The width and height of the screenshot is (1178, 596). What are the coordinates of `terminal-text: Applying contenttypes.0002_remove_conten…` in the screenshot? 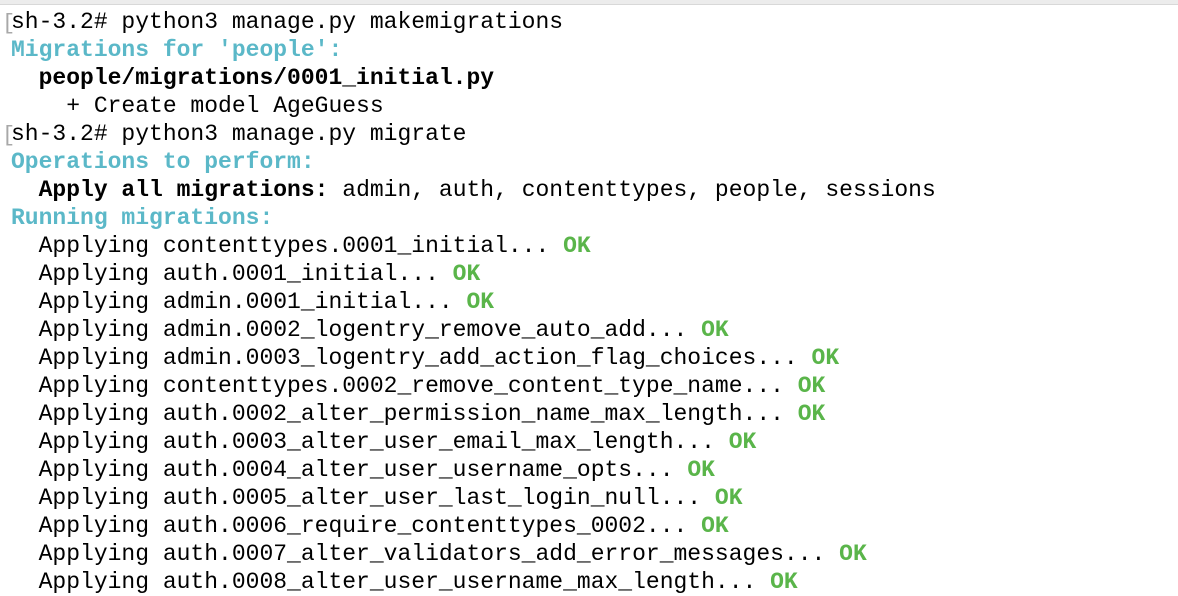 It's located at (404, 386).